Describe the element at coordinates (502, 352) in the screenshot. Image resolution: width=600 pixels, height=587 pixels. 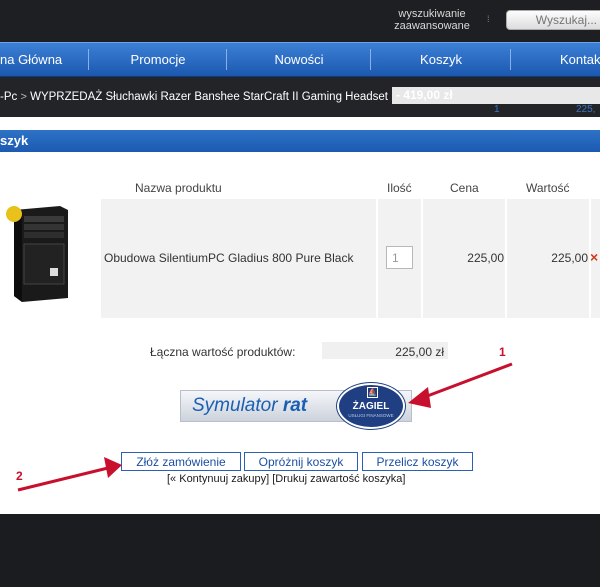
I see `annotation-marker-1: 1` at that location.